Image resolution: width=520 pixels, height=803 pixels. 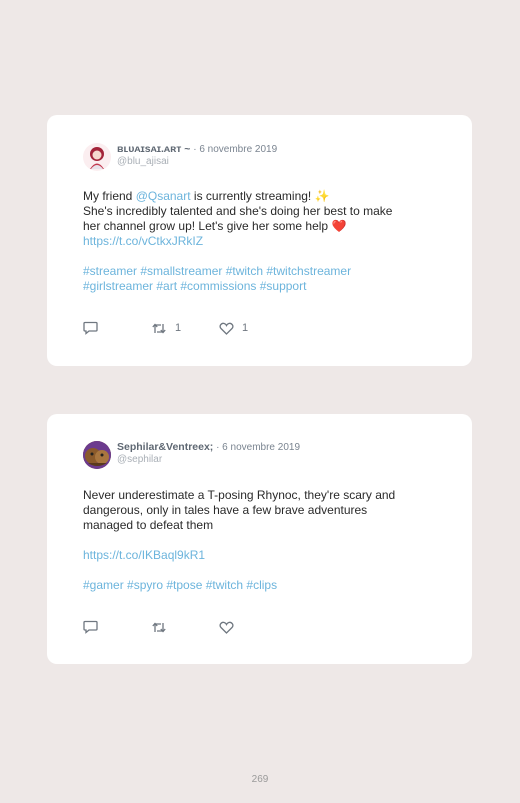 What do you see at coordinates (165, 447) in the screenshot?
I see `display-name: Sephilar&Ventreex;` at bounding box center [165, 447].